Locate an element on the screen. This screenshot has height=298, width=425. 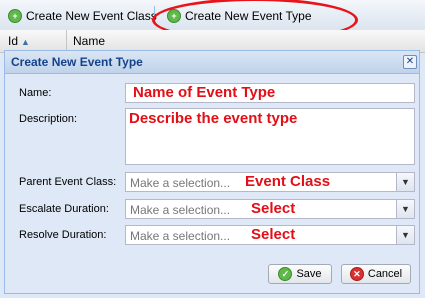
close-icon: ✕ is located at coordinates (410, 62).